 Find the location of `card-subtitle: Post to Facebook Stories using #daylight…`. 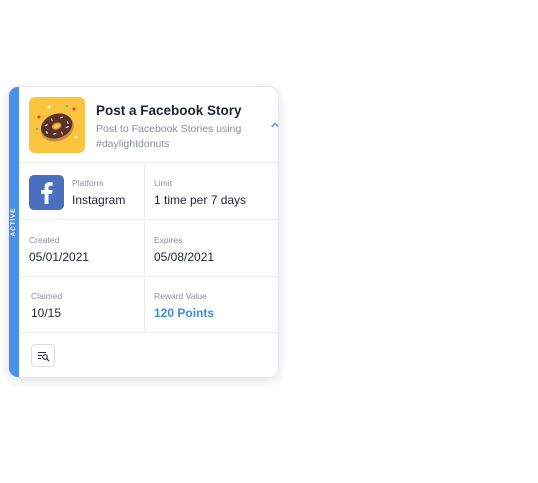

card-subtitle: Post to Facebook Stories using #daylight… is located at coordinates (169, 136).